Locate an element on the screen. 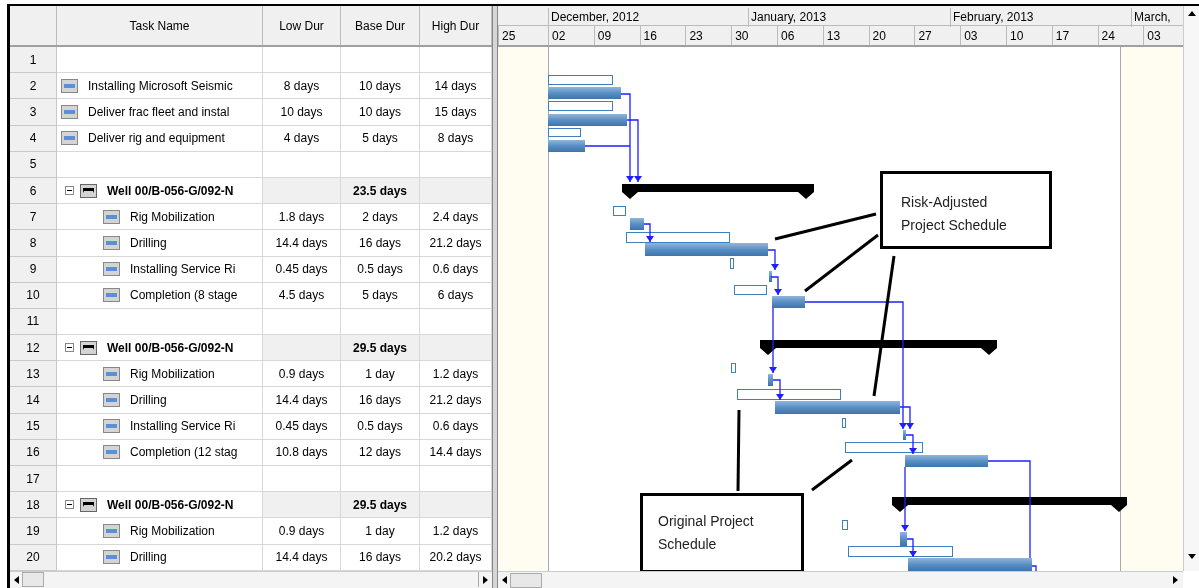 The height and width of the screenshot is (588, 1199). row-number: 5 is located at coordinates (33, 164).